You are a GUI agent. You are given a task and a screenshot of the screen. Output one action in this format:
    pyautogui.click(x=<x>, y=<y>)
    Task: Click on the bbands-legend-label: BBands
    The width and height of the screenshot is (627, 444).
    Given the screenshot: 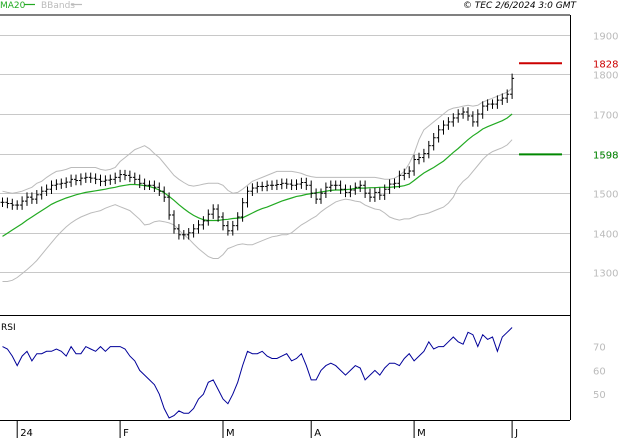 What is the action you would take?
    pyautogui.click(x=58, y=6)
    